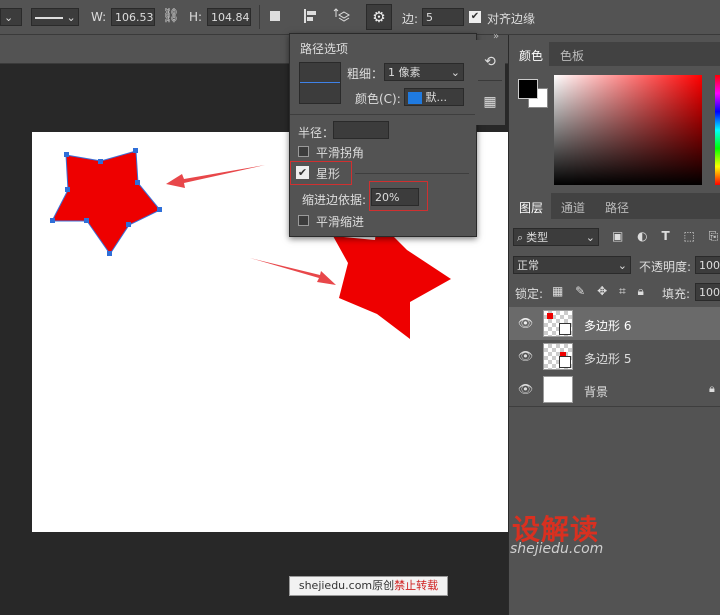  Describe the element at coordinates (531, 208) in the screenshot. I see `tab-layers-label: 图层` at that location.